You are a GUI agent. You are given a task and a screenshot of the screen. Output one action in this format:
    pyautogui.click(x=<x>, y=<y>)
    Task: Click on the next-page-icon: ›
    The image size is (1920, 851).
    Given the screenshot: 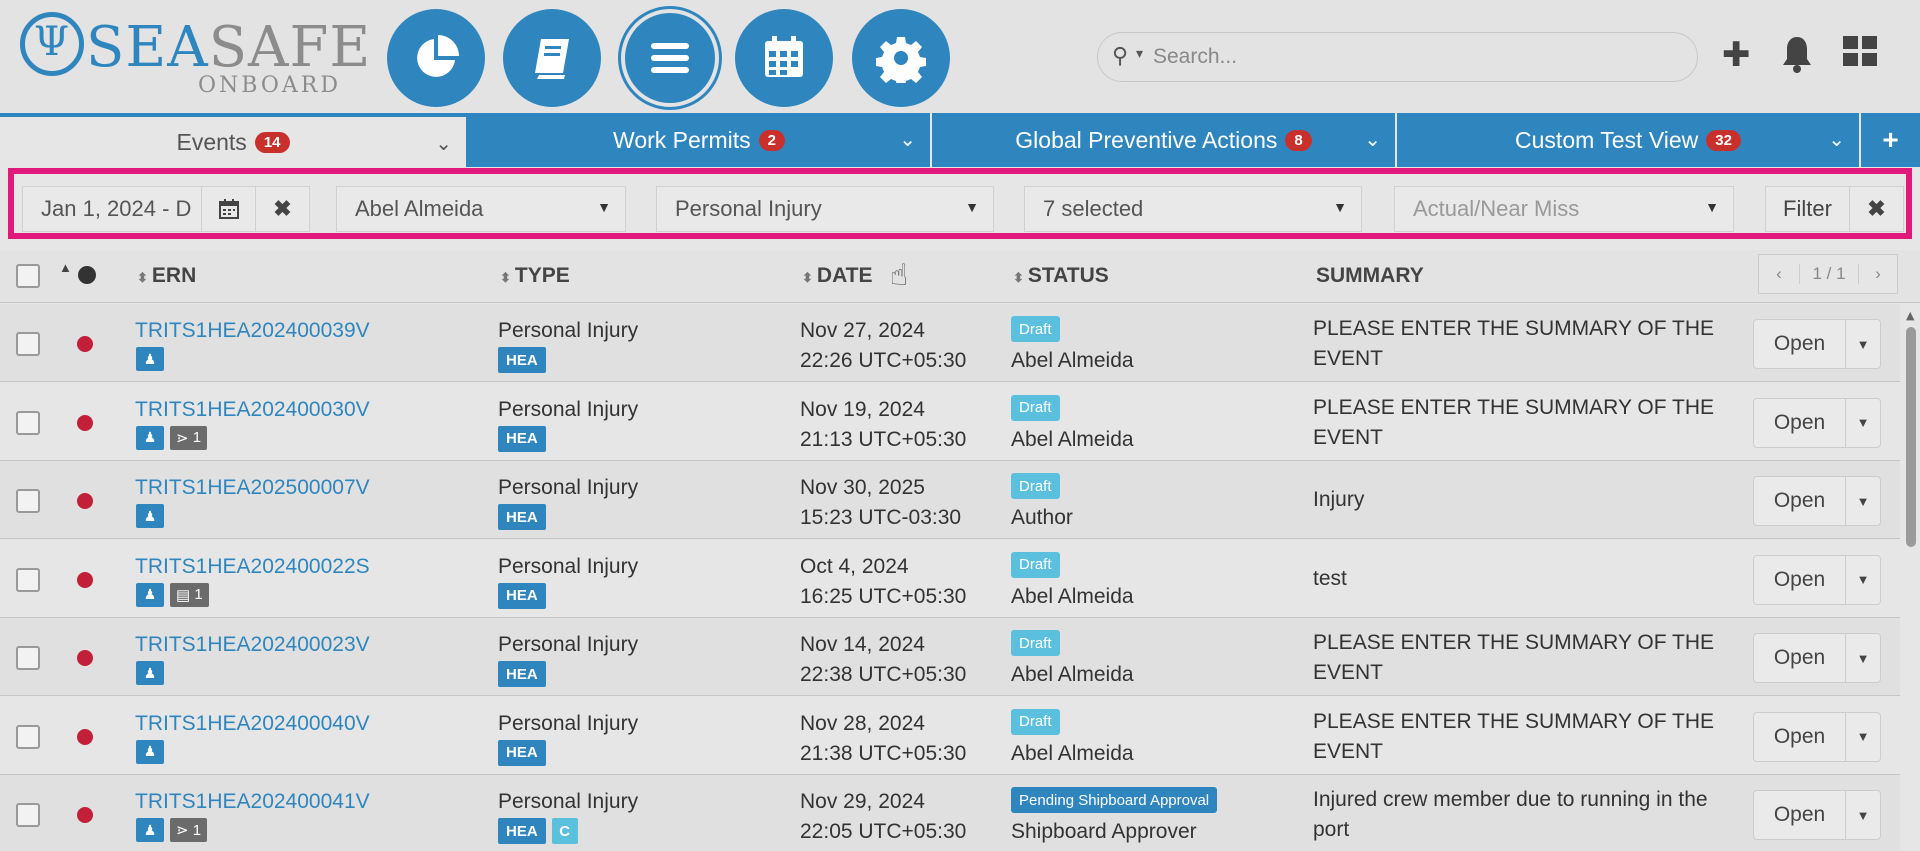 What is the action you would take?
    pyautogui.click(x=1878, y=274)
    